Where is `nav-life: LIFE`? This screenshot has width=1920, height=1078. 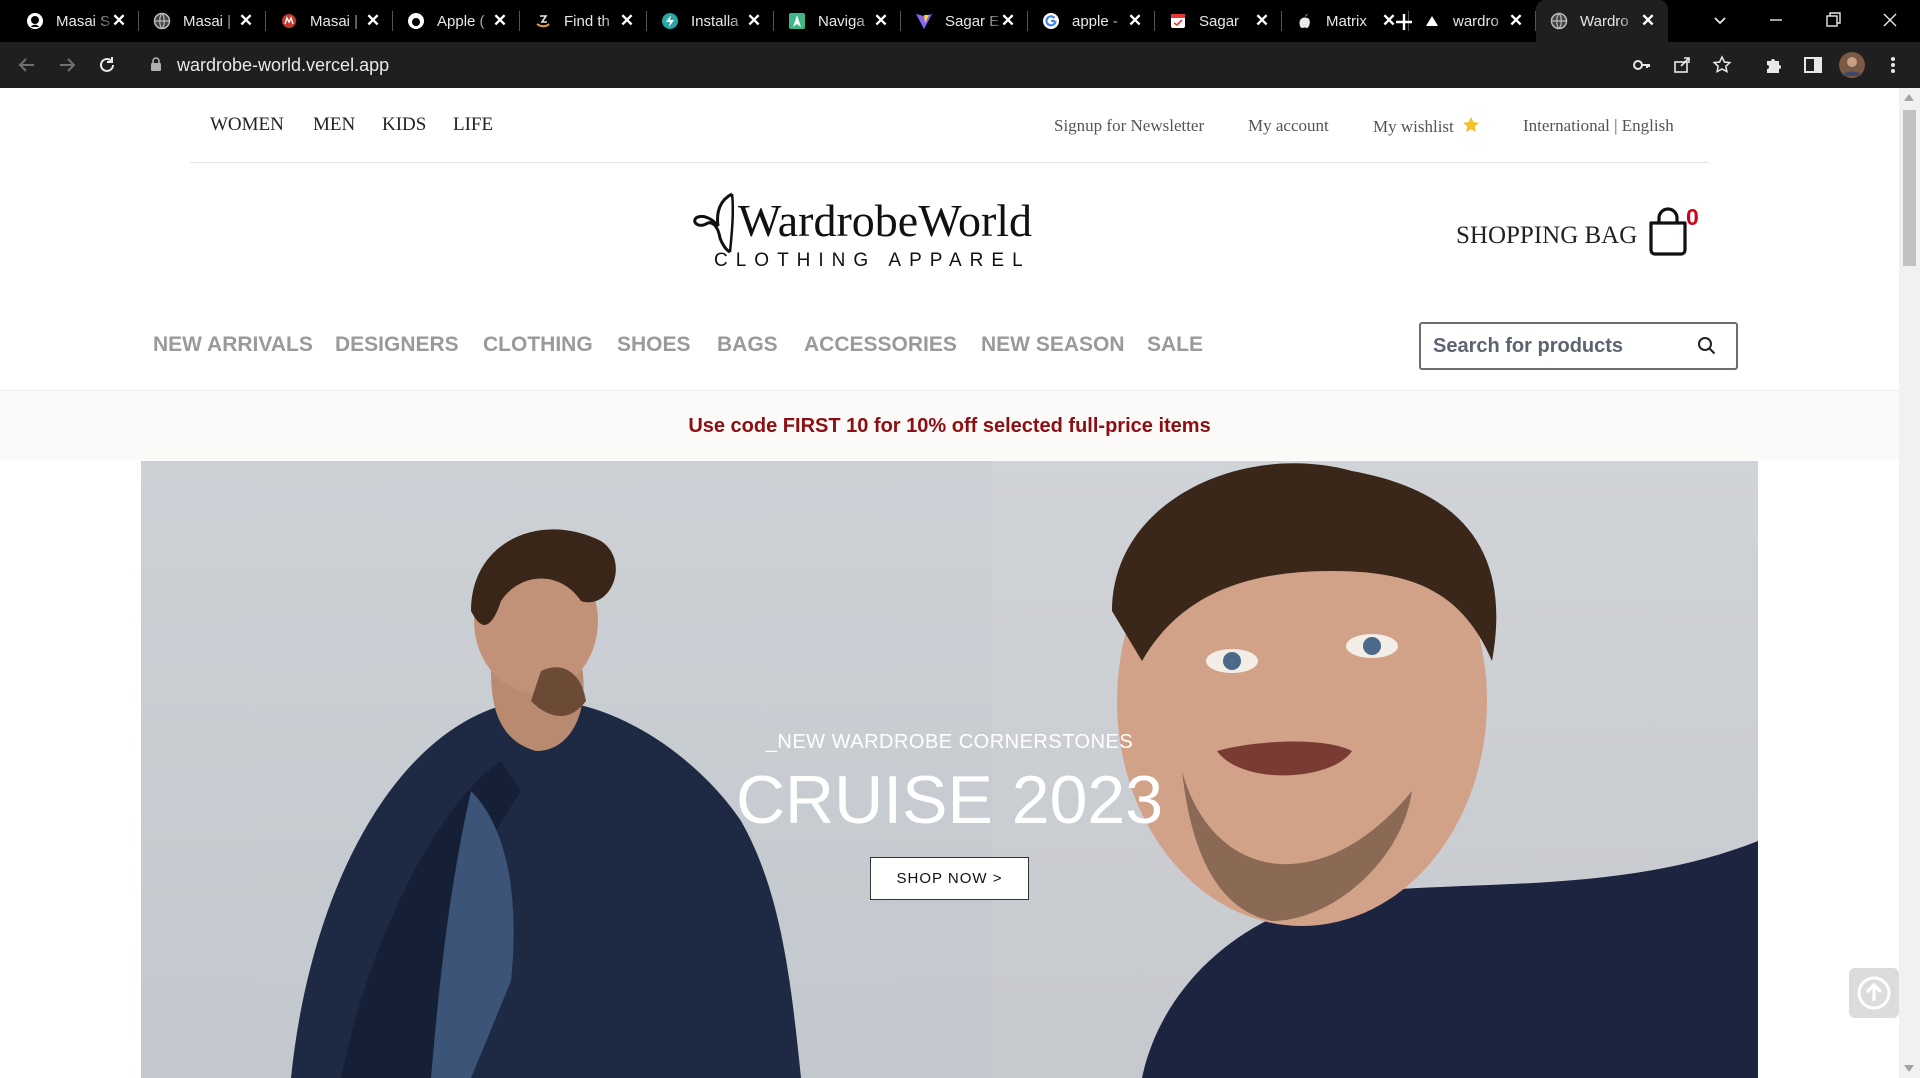
nav-life: LIFE is located at coordinates (473, 125).